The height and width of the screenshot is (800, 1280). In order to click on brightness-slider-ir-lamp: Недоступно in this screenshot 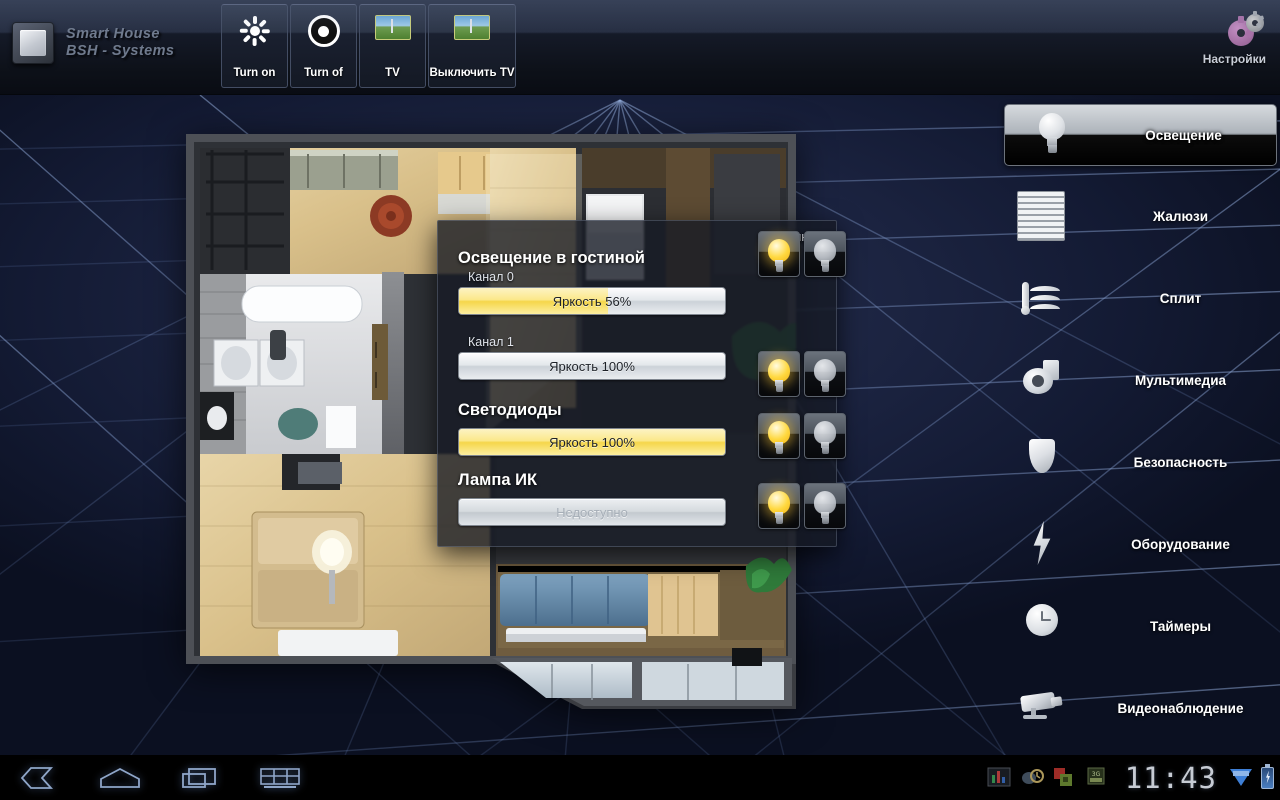, I will do `click(592, 512)`.